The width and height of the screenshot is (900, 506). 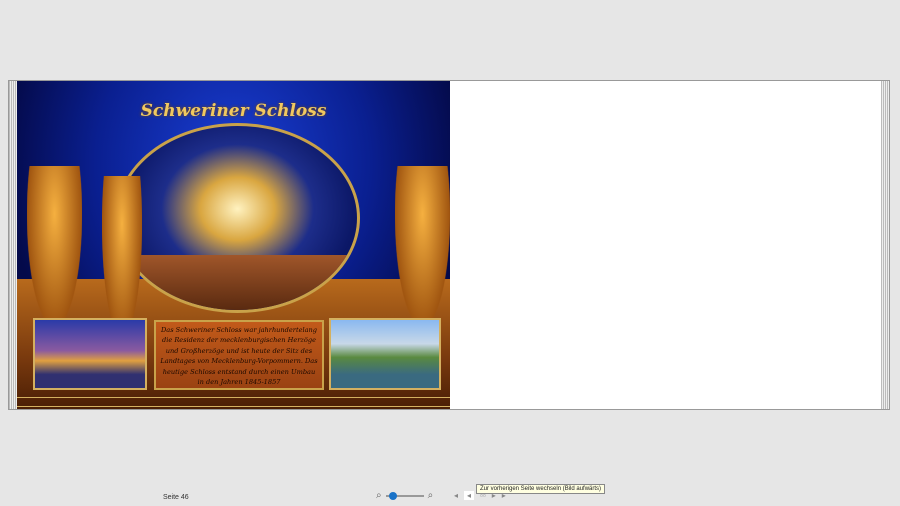 What do you see at coordinates (885, 245) in the screenshot?
I see `page-edge-right` at bounding box center [885, 245].